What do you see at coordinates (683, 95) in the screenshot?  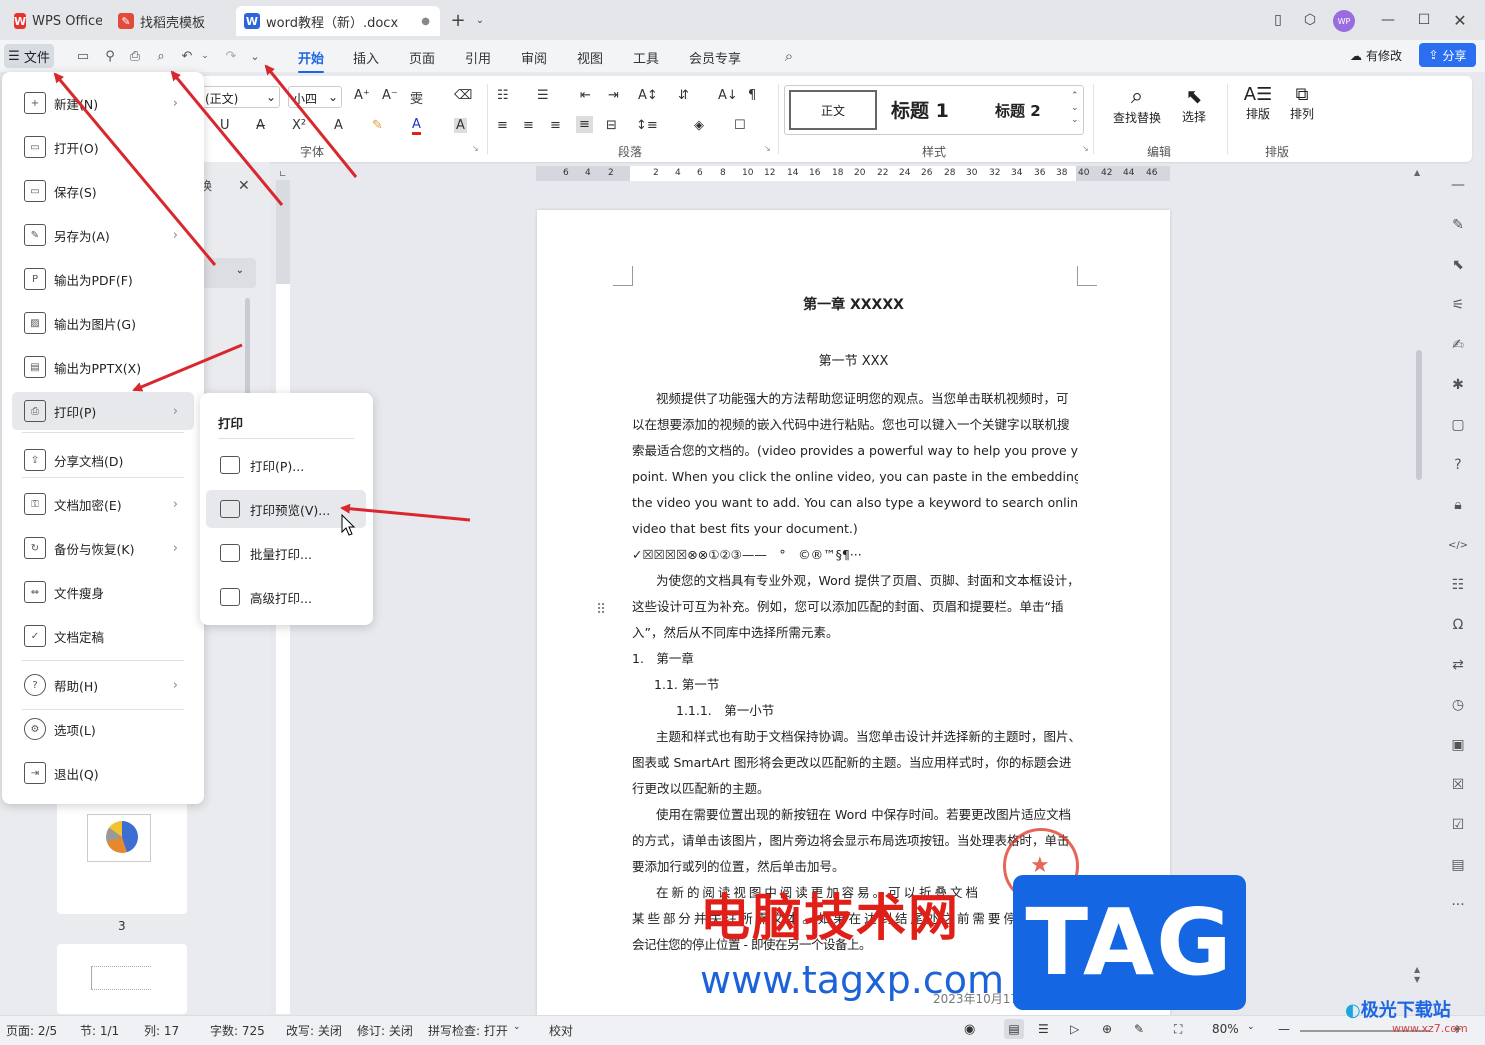 I see `sort-icon: ⇵` at bounding box center [683, 95].